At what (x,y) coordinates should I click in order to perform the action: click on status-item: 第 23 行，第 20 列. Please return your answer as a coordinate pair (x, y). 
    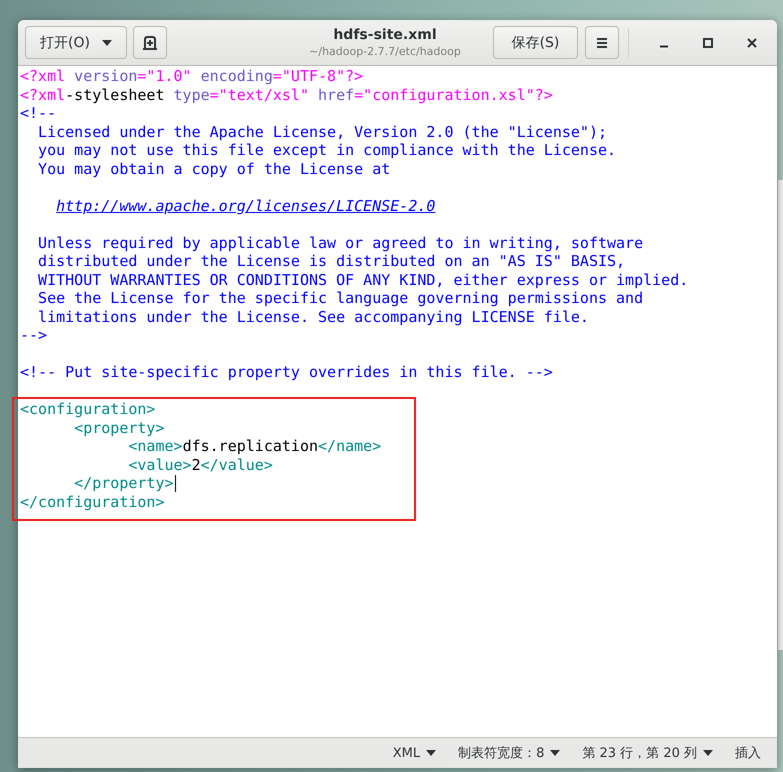
    Looking at the image, I should click on (647, 753).